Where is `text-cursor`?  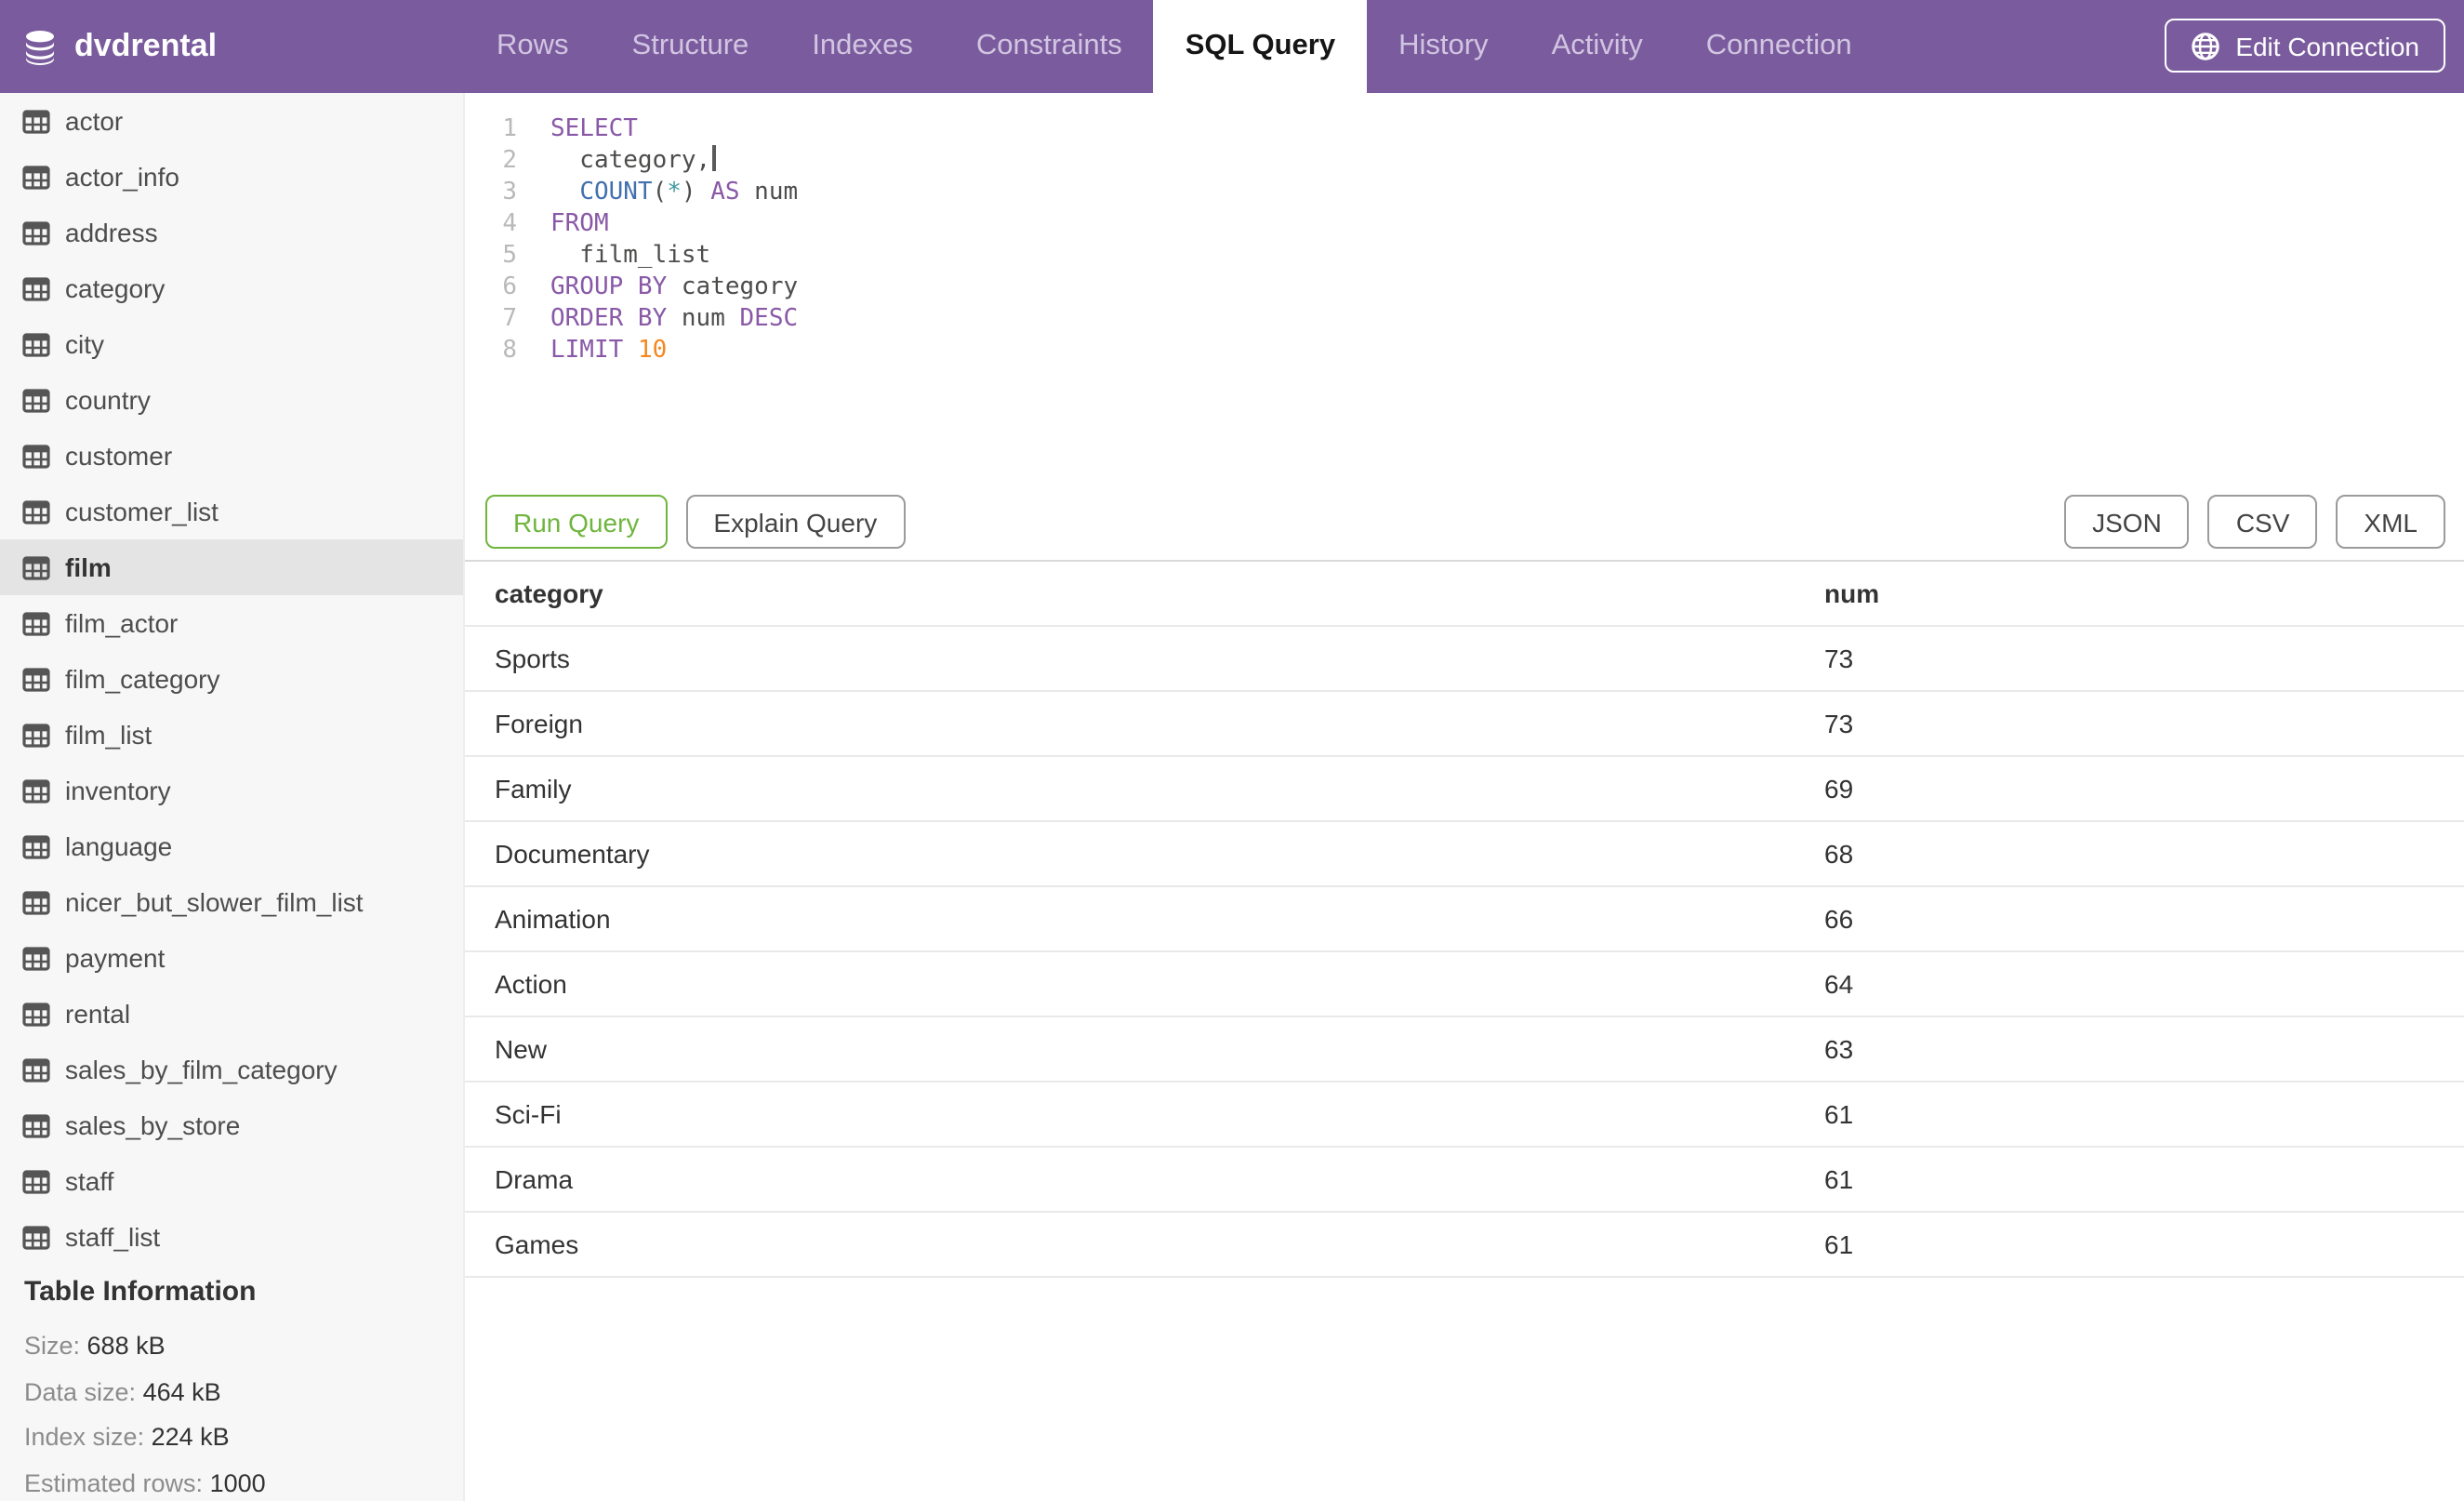 text-cursor is located at coordinates (714, 158).